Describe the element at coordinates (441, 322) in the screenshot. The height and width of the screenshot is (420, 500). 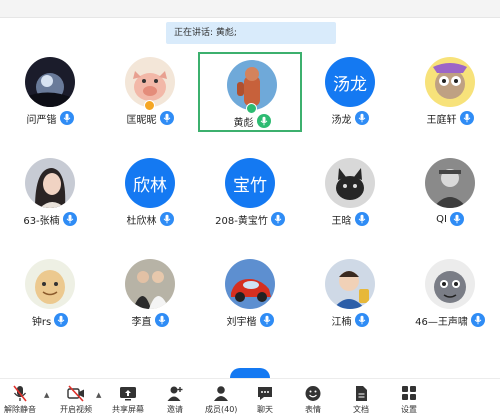
I see `participant-name: 46—王声啸` at that location.